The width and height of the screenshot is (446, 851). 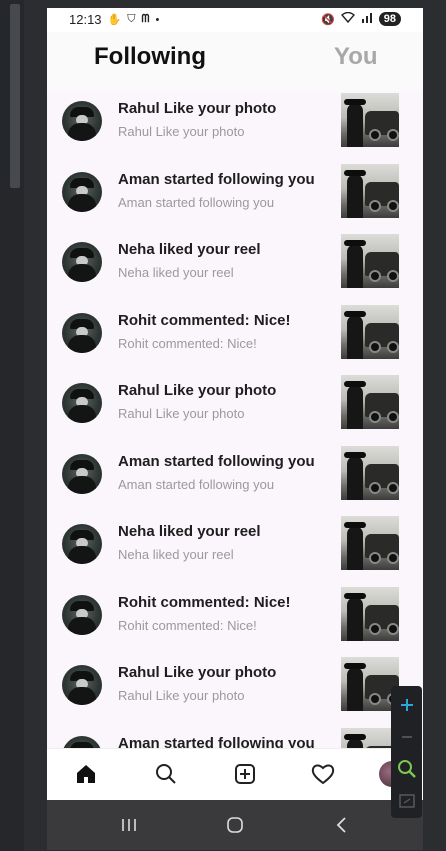 I want to click on tab-following: Following, so click(x=150, y=57).